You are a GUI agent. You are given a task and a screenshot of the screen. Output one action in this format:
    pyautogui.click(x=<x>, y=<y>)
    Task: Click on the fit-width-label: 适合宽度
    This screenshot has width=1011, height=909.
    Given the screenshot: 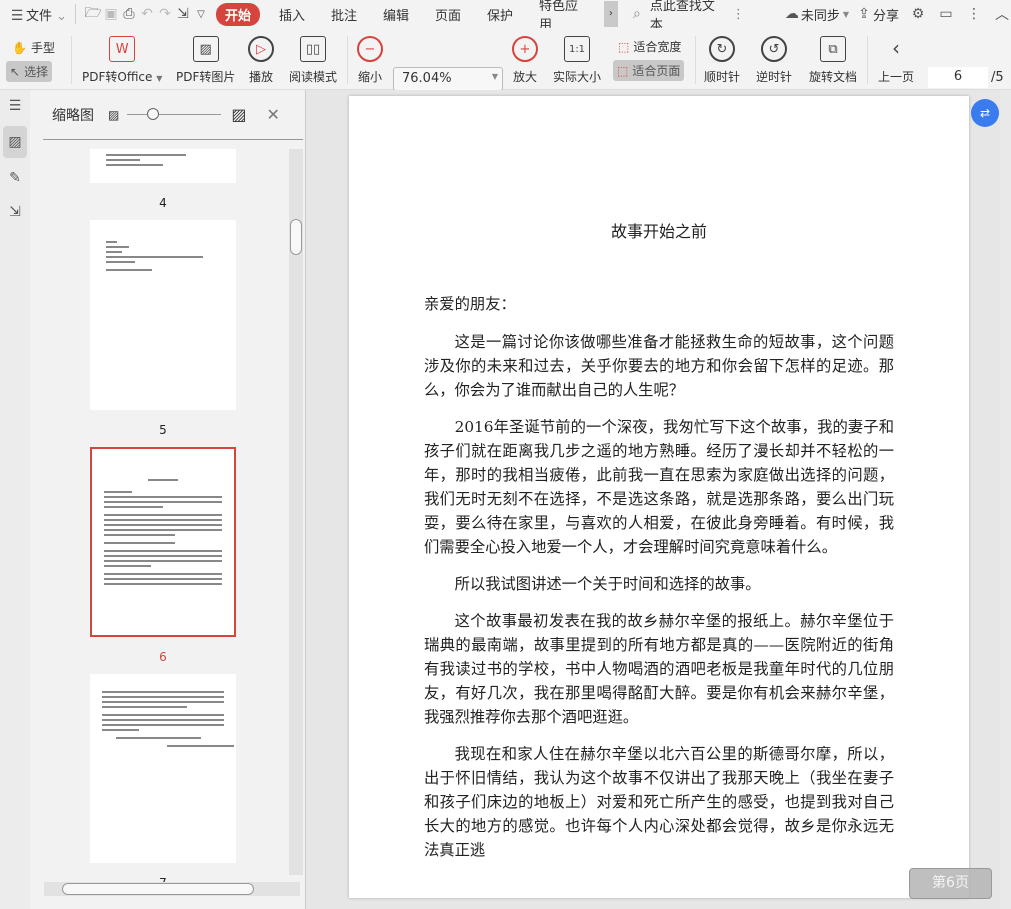 What is the action you would take?
    pyautogui.click(x=657, y=47)
    